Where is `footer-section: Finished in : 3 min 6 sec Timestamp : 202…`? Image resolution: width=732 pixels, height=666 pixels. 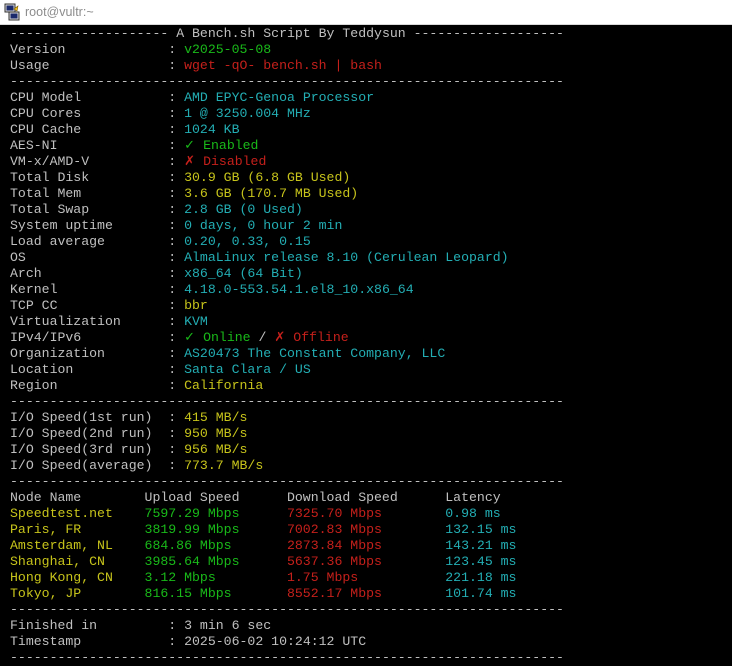 footer-section: Finished in : 3 min 6 sec Timestamp : 202… is located at coordinates (367, 634).